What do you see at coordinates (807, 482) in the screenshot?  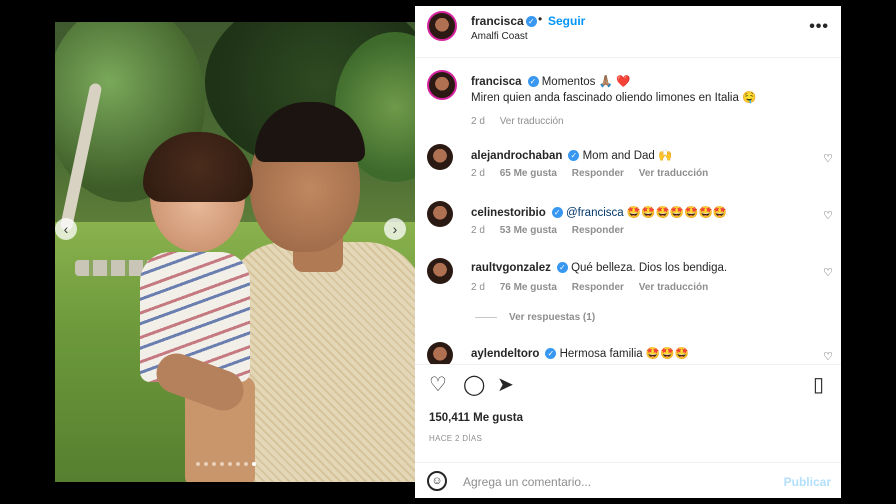 I see `publish-button: Publicar` at bounding box center [807, 482].